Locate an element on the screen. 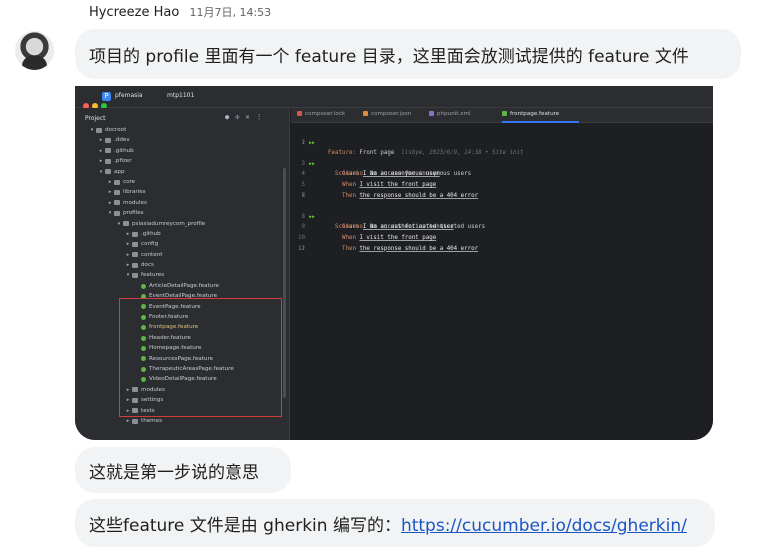  editor-tab: frontpage.feature is located at coordinates (530, 114).